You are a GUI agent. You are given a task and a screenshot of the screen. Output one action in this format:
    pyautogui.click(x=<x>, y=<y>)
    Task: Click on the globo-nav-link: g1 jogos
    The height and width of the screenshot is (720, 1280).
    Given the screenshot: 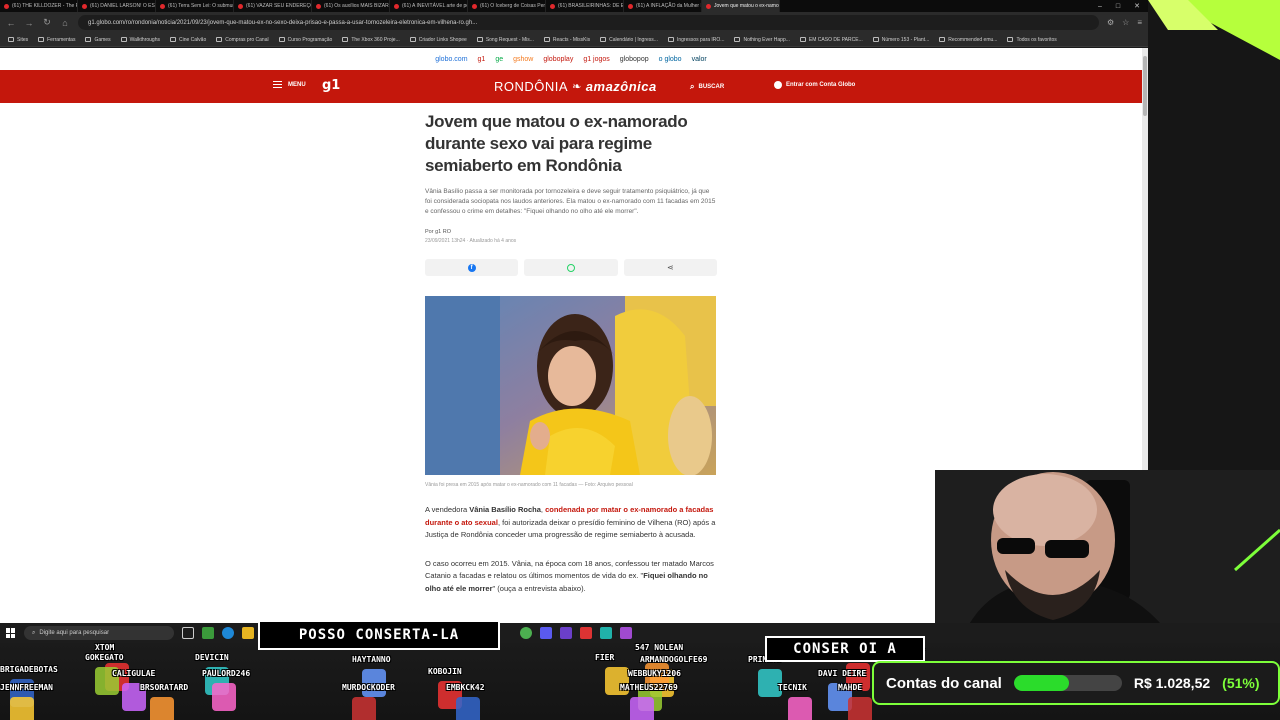 What is the action you would take?
    pyautogui.click(x=596, y=59)
    